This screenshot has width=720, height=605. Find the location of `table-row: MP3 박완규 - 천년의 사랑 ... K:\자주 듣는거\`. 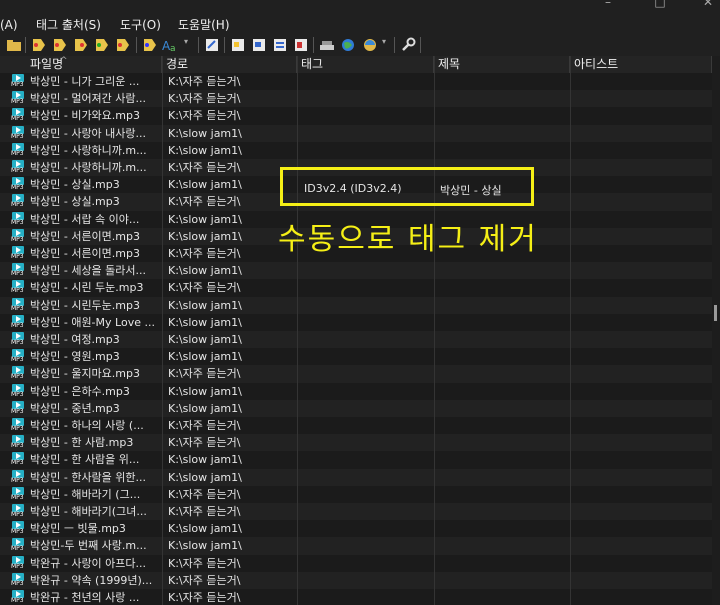

table-row: MP3 박완규 - 천년의 사랑 ... K:\자주 듣는거\ is located at coordinates (356, 597).